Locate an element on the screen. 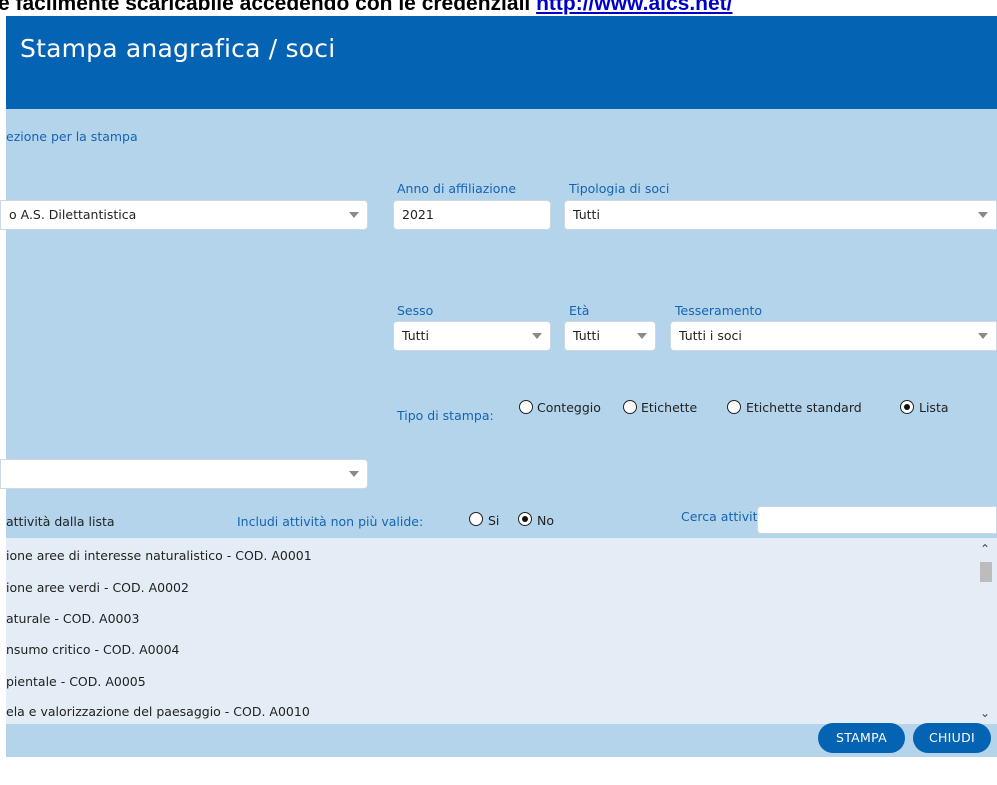  radio-conteggio is located at coordinates (526, 407).